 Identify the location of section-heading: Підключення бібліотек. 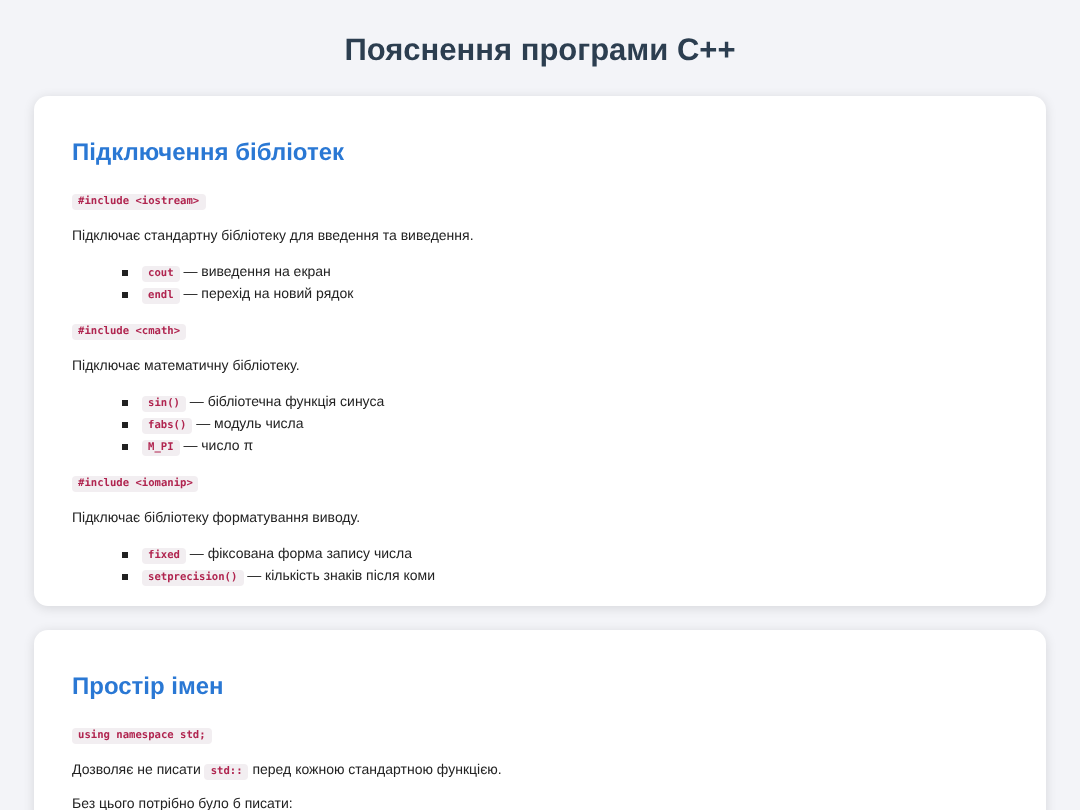
(209, 152).